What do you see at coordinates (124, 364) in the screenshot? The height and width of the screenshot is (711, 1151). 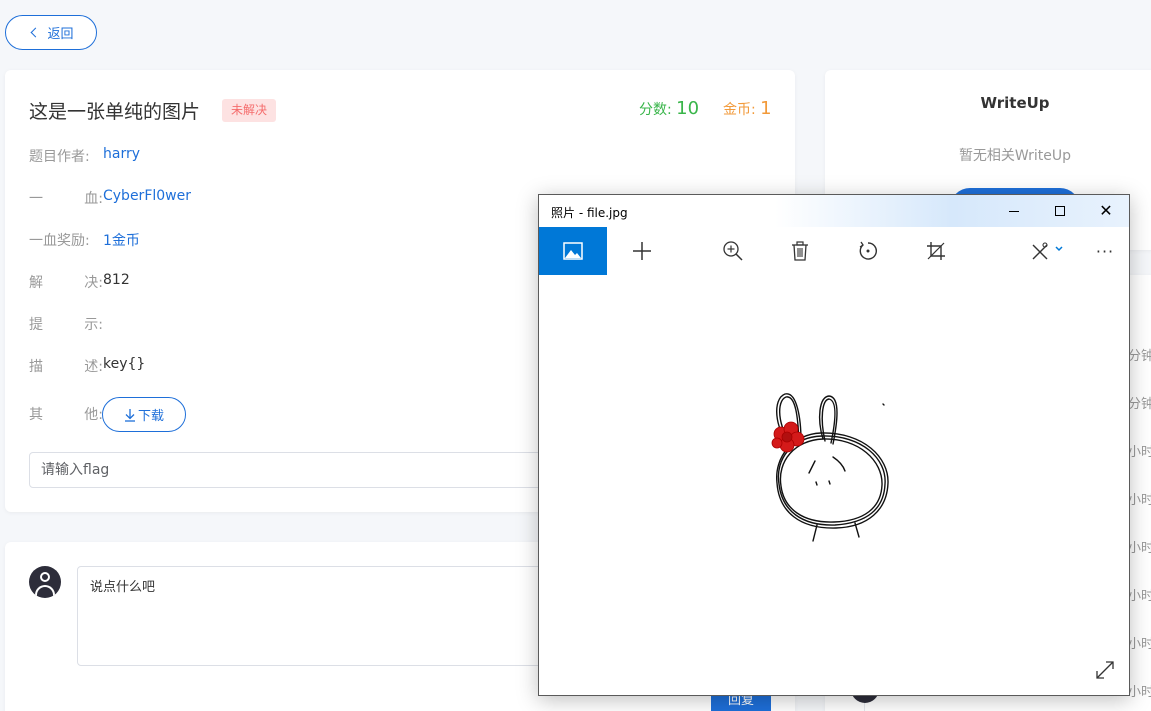 I see `description-value: key{}` at bounding box center [124, 364].